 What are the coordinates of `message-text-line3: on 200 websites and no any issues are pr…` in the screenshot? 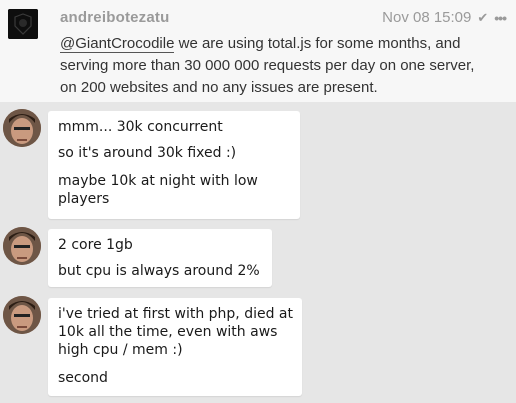 It's located at (219, 87).